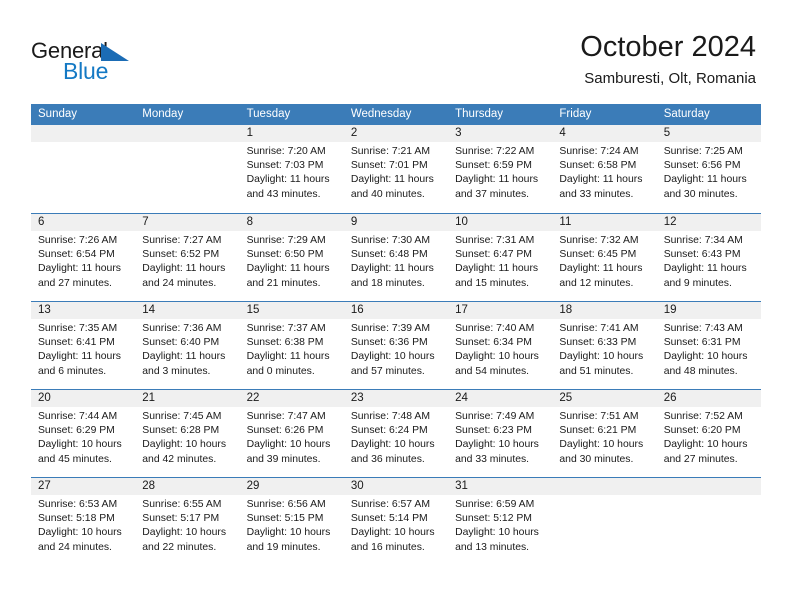 The image size is (792, 612). Describe the element at coordinates (80, 452) in the screenshot. I see `daylight-text: Daylight: 10 hours and 45 minutes.` at that location.